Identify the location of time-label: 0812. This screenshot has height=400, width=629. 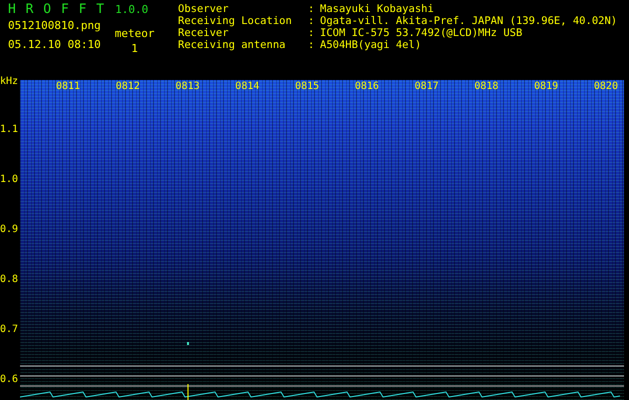
(128, 86).